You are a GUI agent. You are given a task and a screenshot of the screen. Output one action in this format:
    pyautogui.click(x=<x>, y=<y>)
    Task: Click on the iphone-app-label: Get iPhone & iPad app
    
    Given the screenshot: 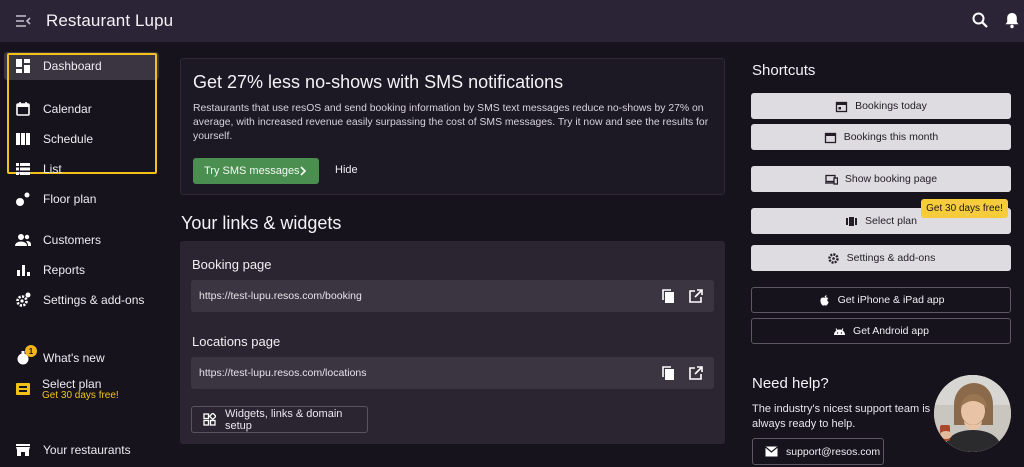 What is the action you would take?
    pyautogui.click(x=891, y=300)
    